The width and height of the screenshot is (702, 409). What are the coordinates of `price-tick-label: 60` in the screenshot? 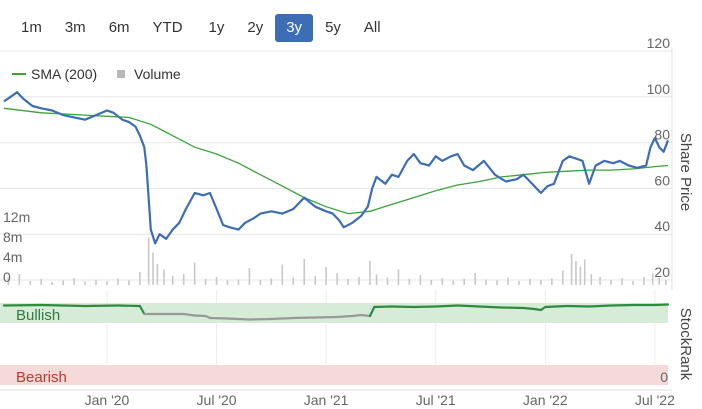 It's located at (662, 180).